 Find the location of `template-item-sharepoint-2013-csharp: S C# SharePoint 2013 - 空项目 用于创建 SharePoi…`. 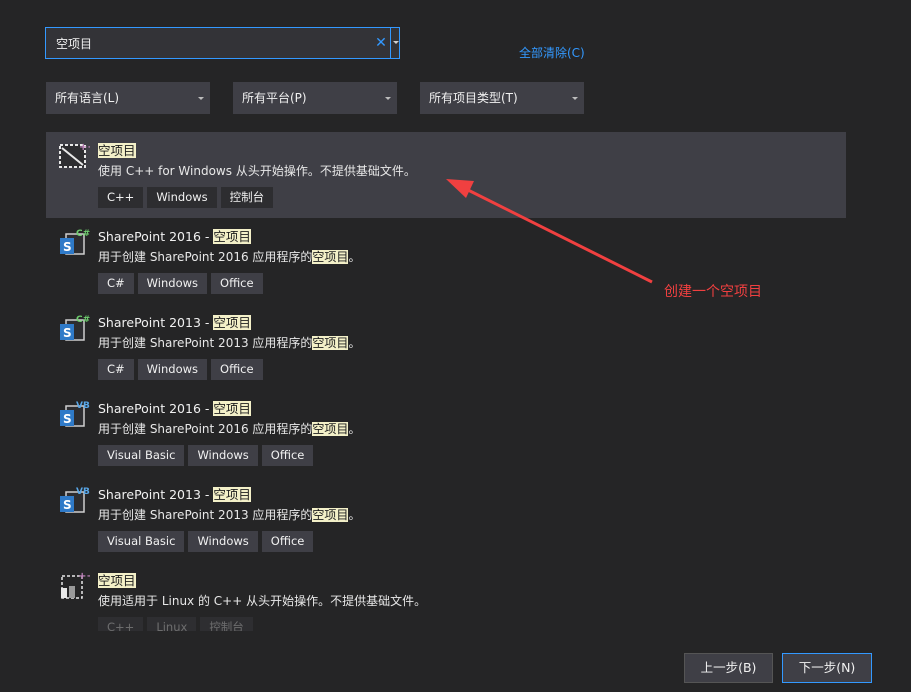

template-item-sharepoint-2013-csharp: S C# SharePoint 2013 - 空项目 用于创建 SharePoi… is located at coordinates (446, 347).